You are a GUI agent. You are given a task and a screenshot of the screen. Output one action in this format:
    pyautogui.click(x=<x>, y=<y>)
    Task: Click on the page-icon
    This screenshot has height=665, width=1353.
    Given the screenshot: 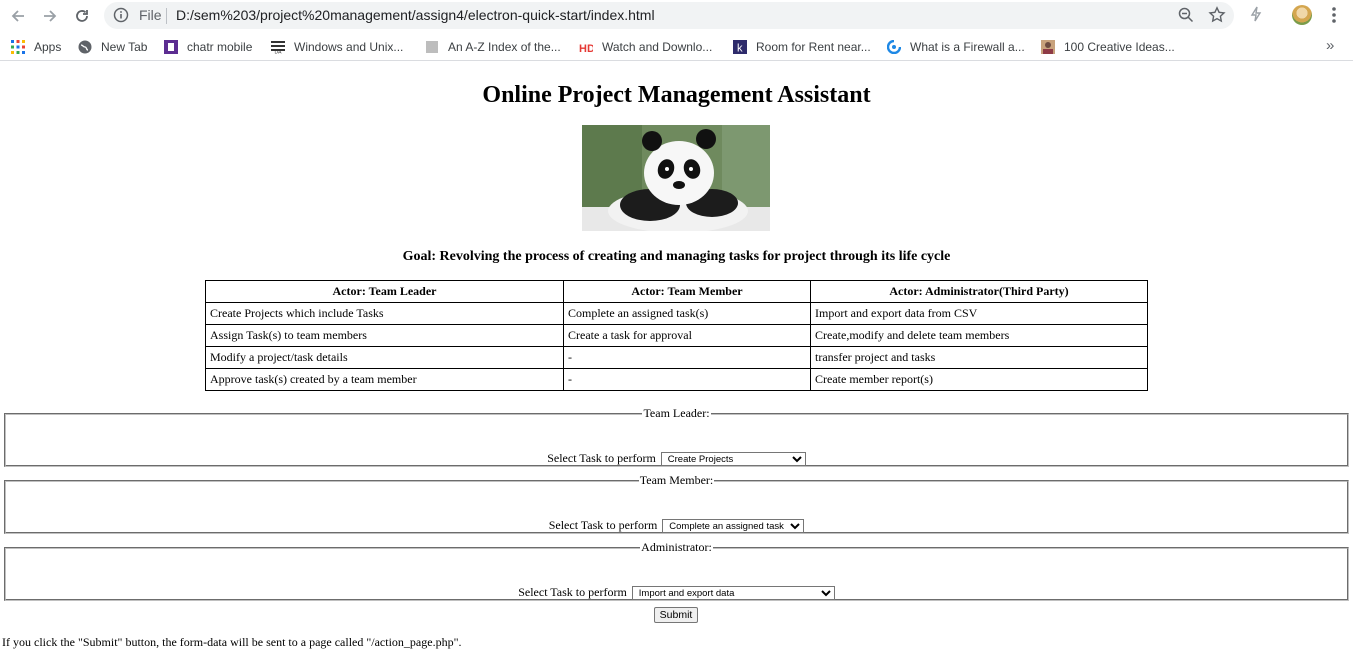 What is the action you would take?
    pyautogui.click(x=432, y=47)
    